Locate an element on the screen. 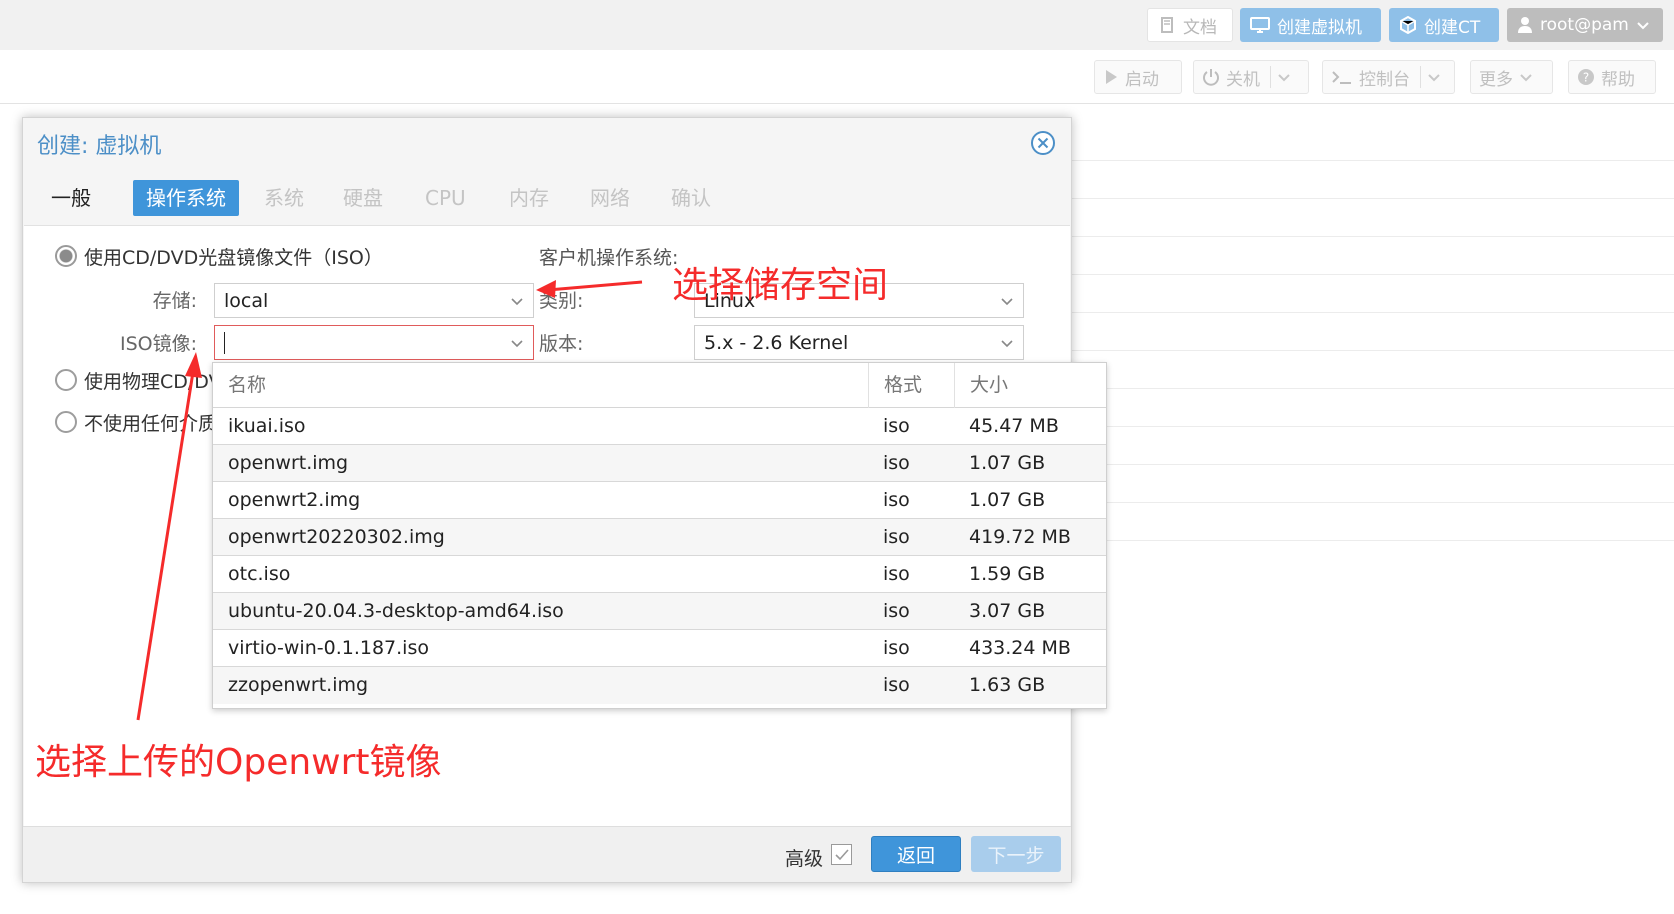 This screenshot has height=914, width=1674. create-vm-label: 创建虚拟机 is located at coordinates (1319, 27).